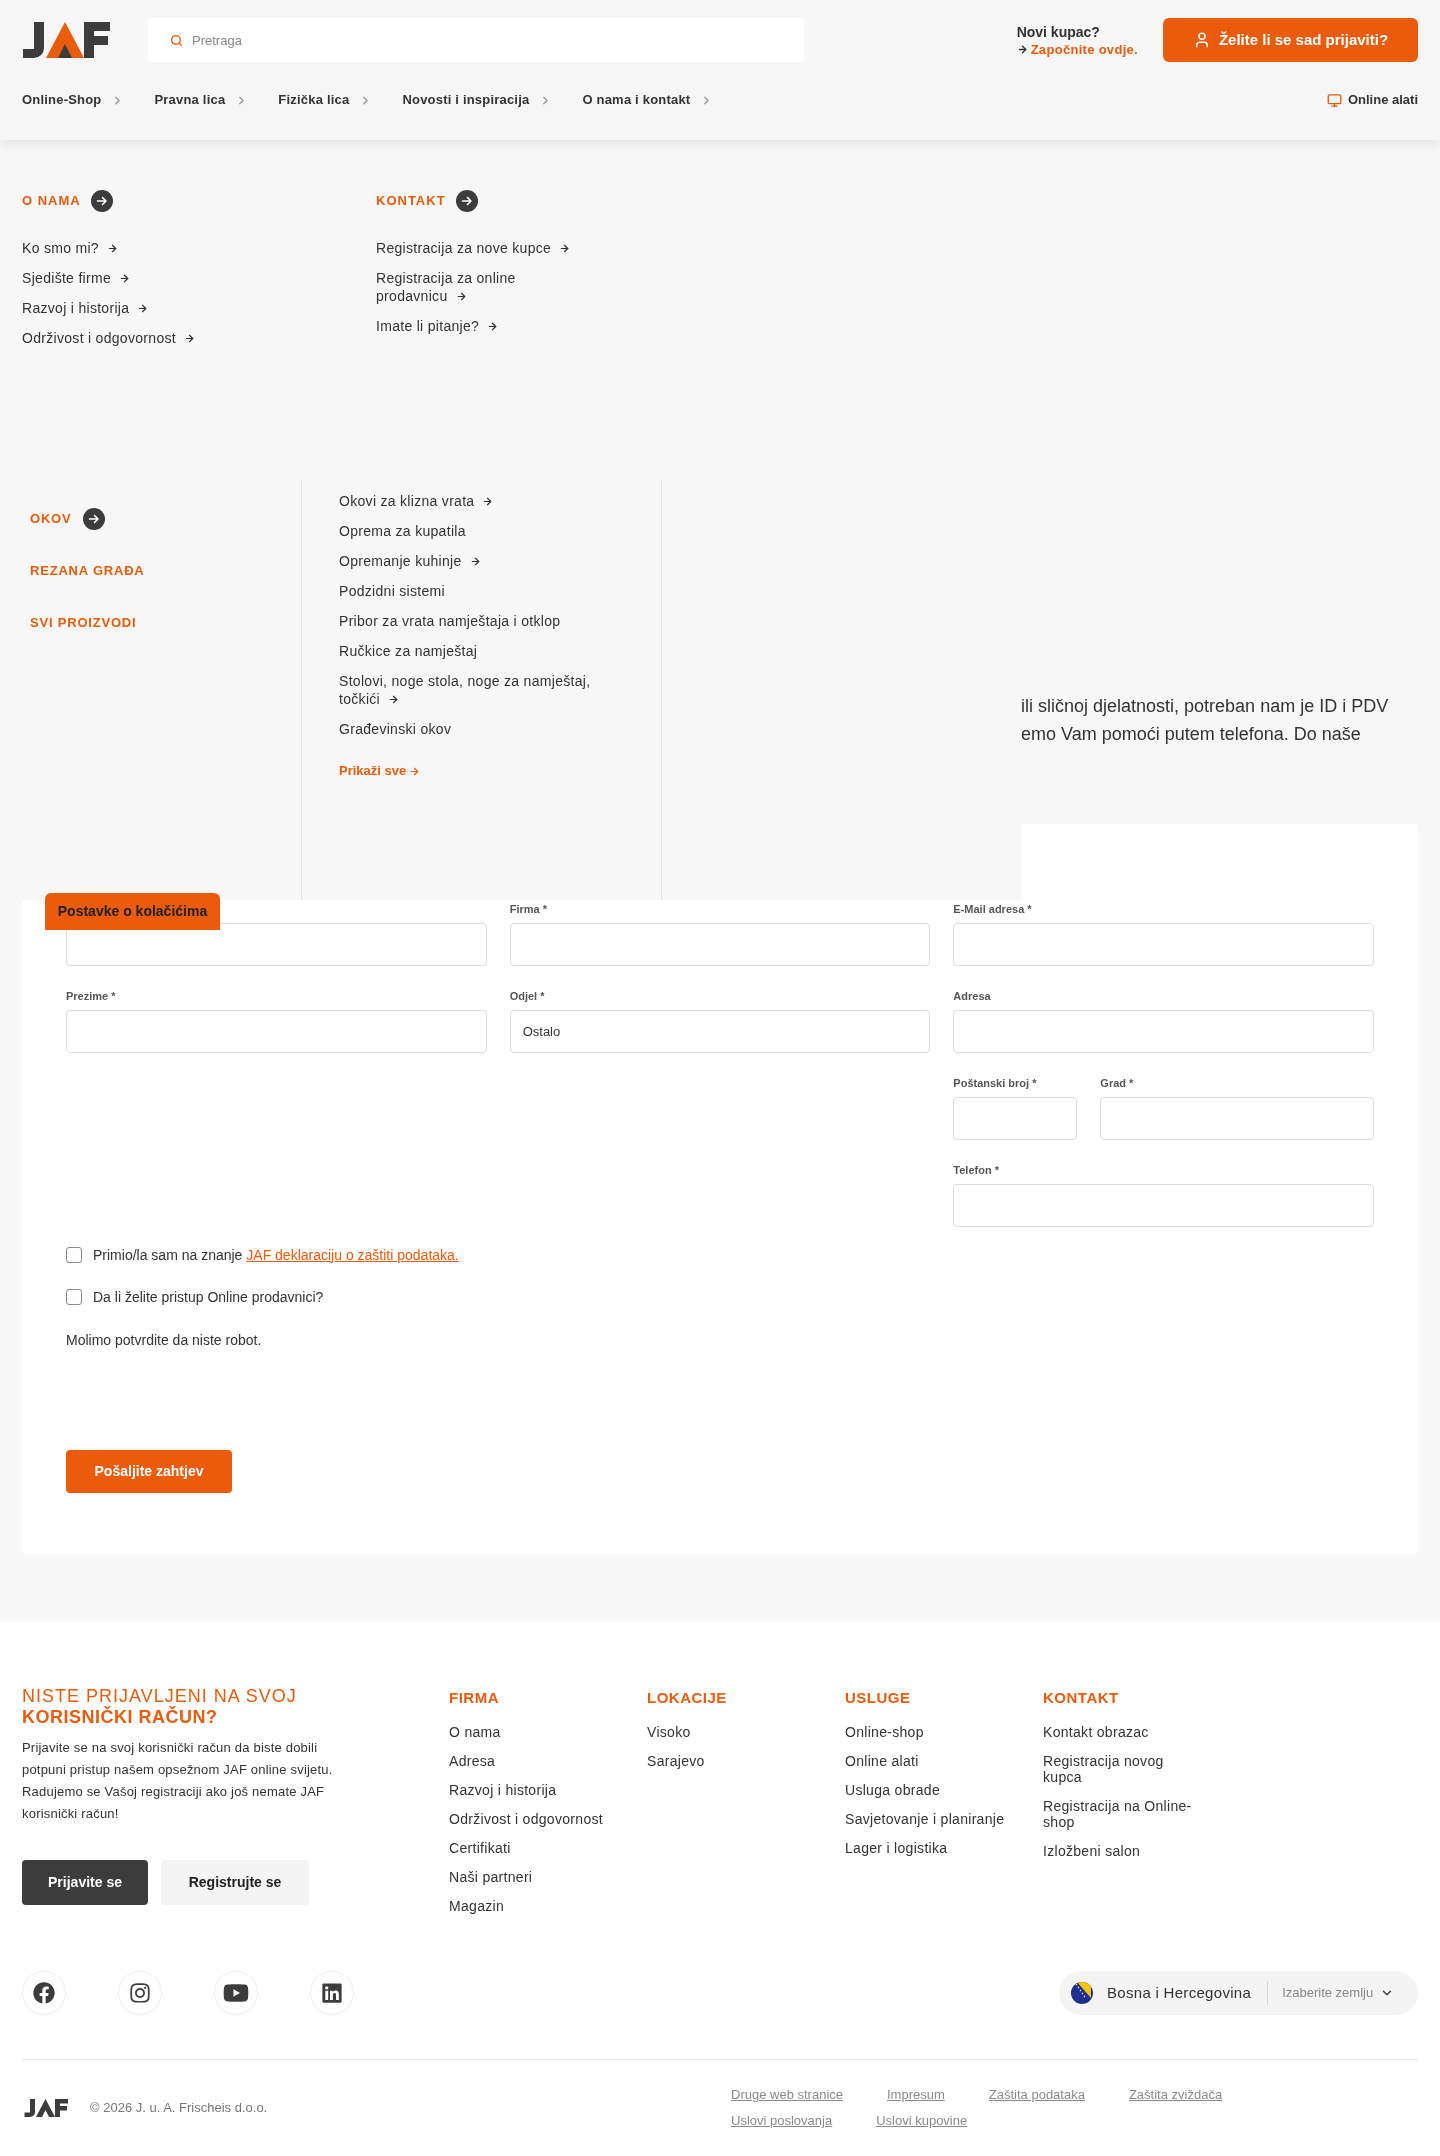 This screenshot has height=2156, width=1440. Describe the element at coordinates (416, 501) in the screenshot. I see `menu-link: Okovi za klizna vrata` at that location.